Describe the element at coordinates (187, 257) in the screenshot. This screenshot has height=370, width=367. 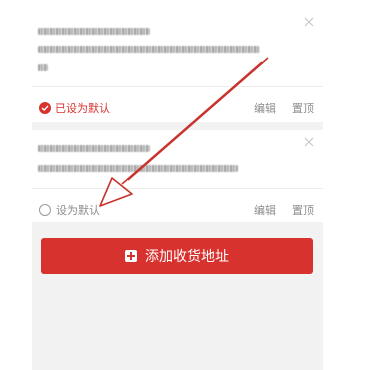
I see `add-address-label: 添加收货地址` at that location.